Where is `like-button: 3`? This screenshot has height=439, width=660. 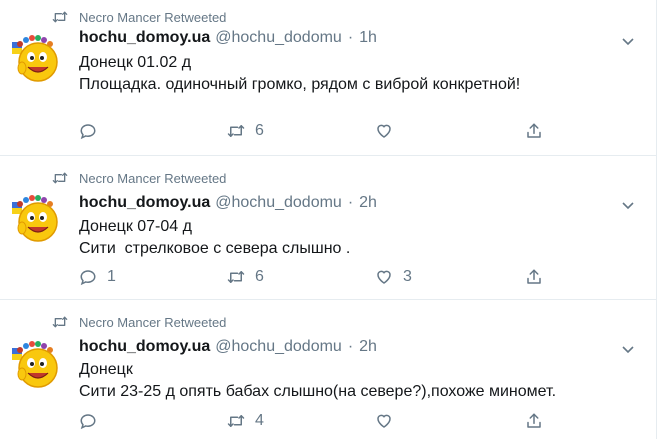
like-button: 3 is located at coordinates (393, 277).